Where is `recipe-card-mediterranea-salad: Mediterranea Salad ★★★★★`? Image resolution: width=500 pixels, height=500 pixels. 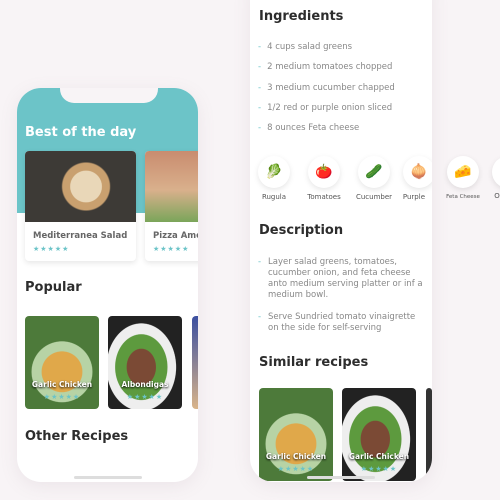
recipe-card-mediterranea-salad: Mediterranea Salad ★★★★★ is located at coordinates (80, 206).